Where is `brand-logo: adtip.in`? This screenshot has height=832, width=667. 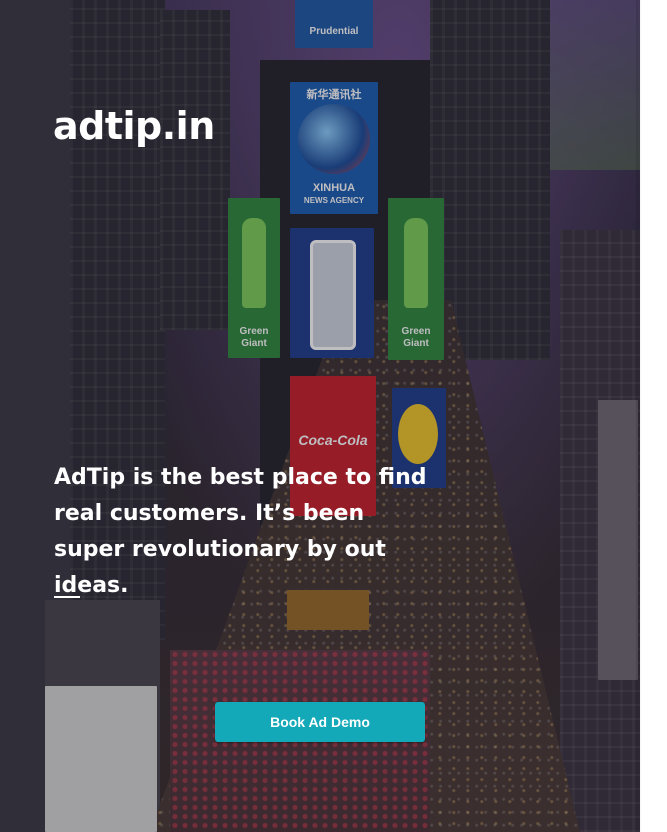
brand-logo: adtip.in is located at coordinates (134, 126).